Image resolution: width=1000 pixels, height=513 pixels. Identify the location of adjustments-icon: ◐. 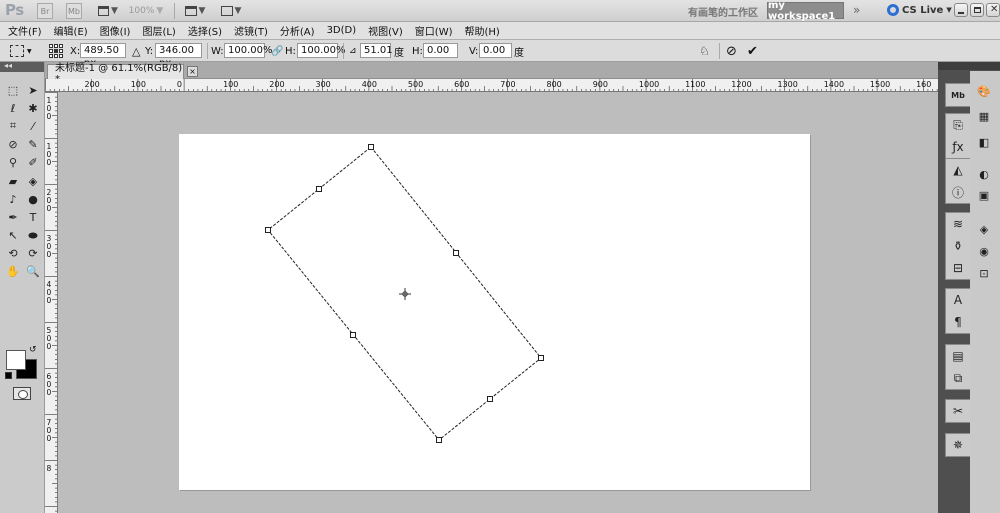
(984, 174).